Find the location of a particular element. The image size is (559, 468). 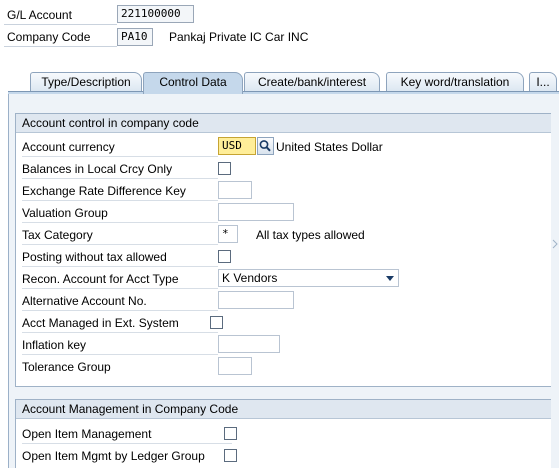

posting-without-tax-label: Posting without tax allowed is located at coordinates (94, 257).